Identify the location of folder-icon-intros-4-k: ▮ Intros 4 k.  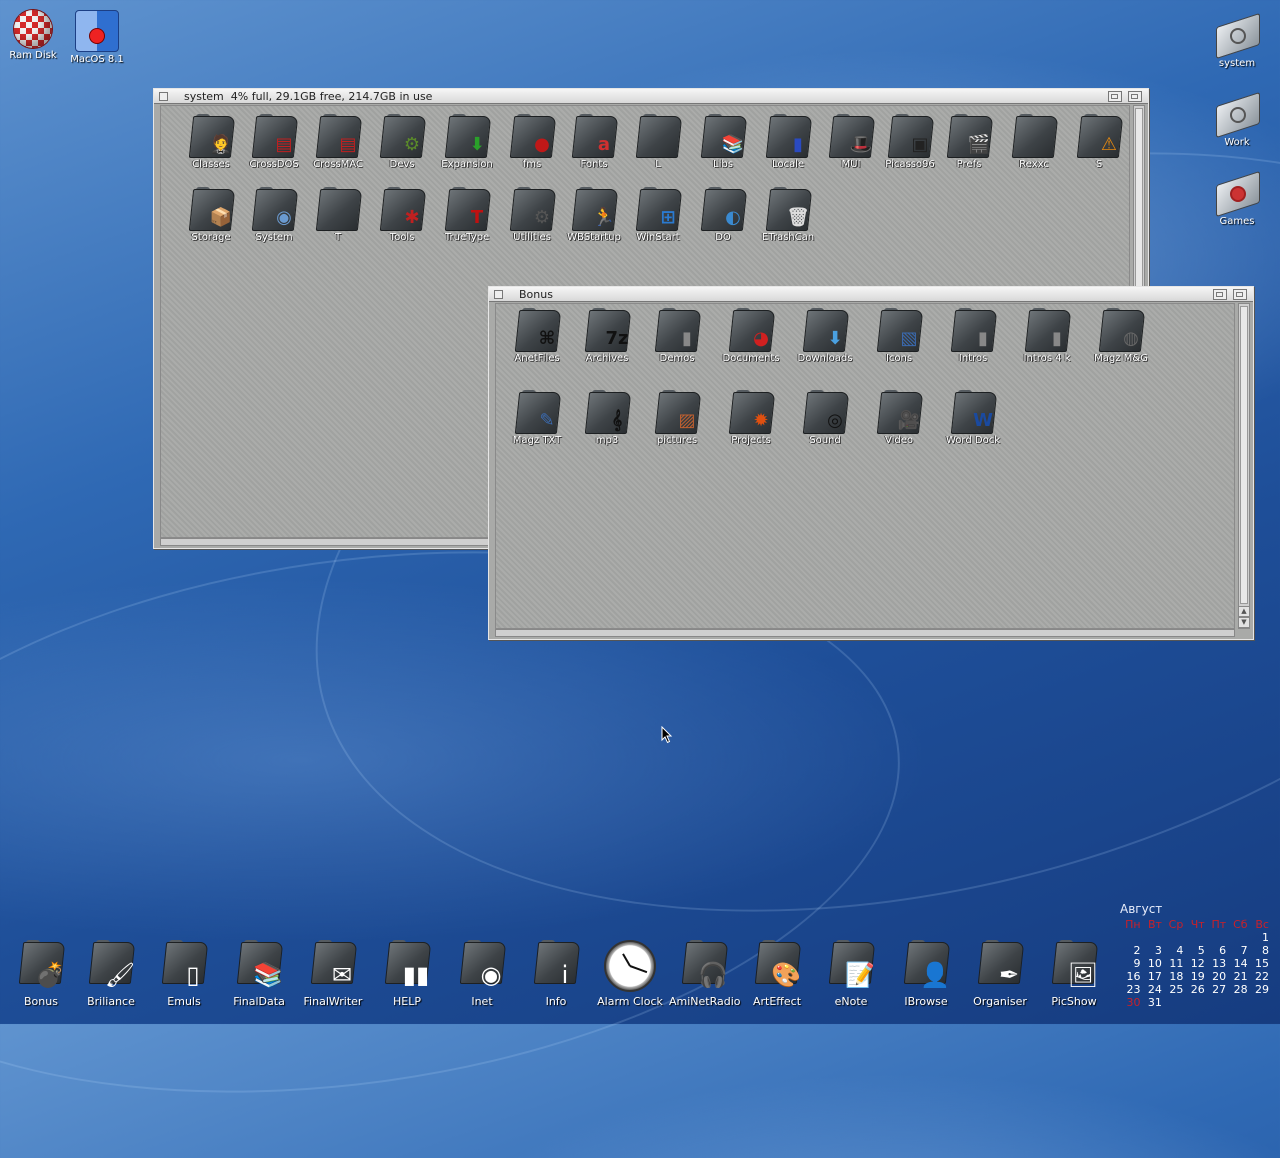
(1047, 336).